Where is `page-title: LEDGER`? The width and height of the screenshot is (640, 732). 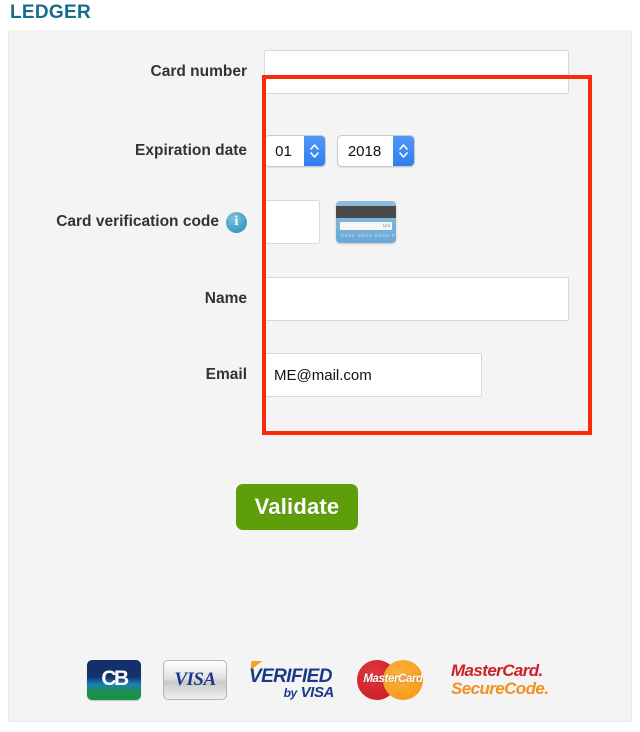 page-title: LEDGER is located at coordinates (50, 12).